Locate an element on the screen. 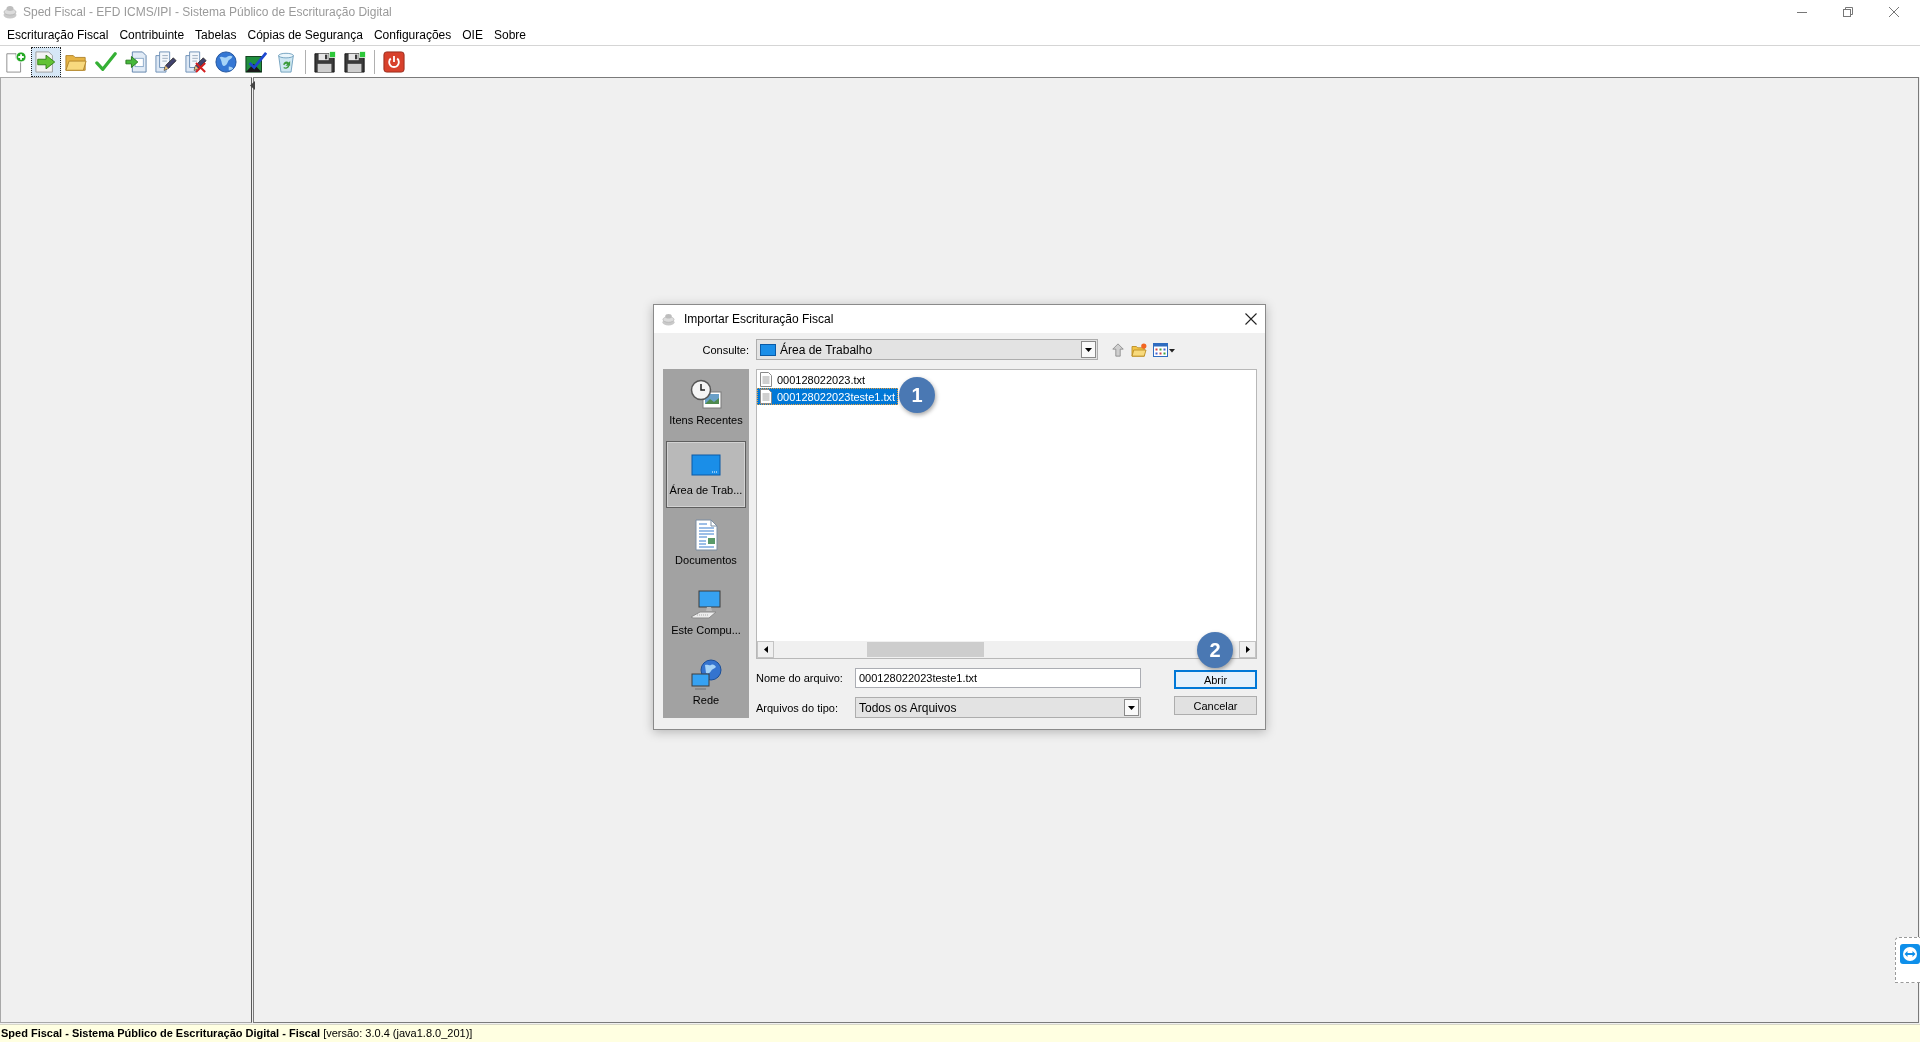  menu-item: Tabelas is located at coordinates (216, 34).